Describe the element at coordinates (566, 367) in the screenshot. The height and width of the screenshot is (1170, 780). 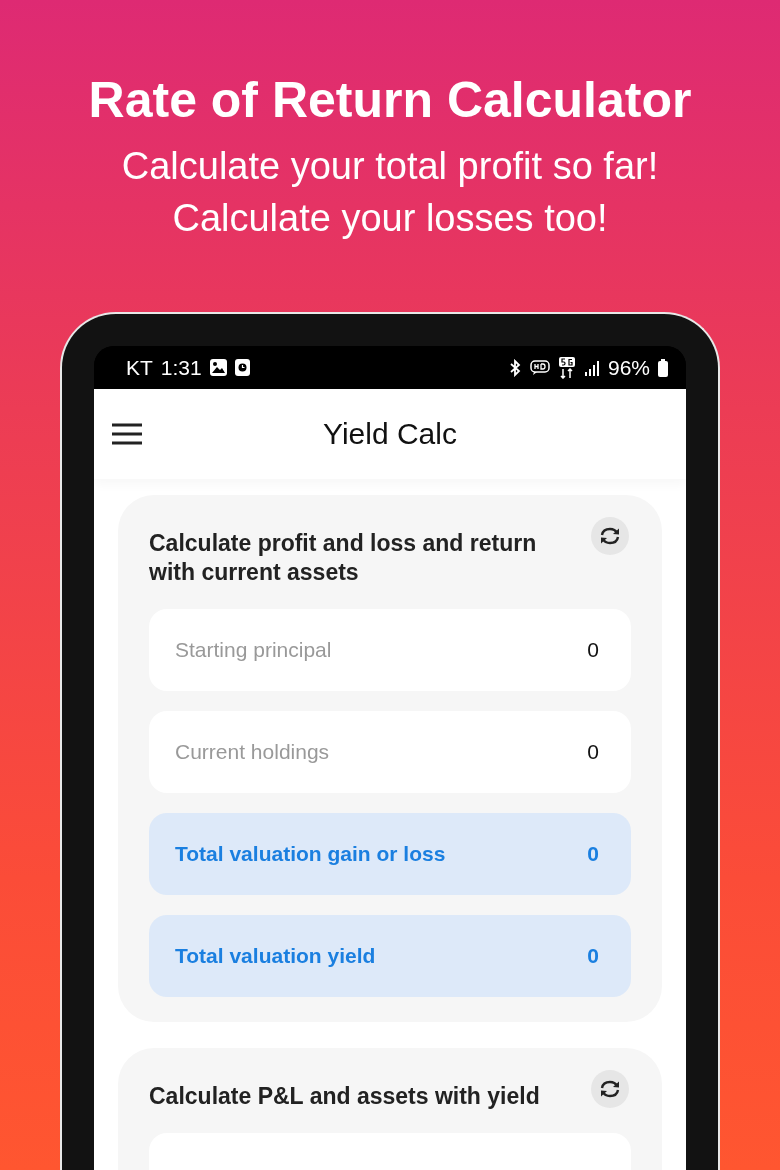
I see `network-5g-icon` at that location.